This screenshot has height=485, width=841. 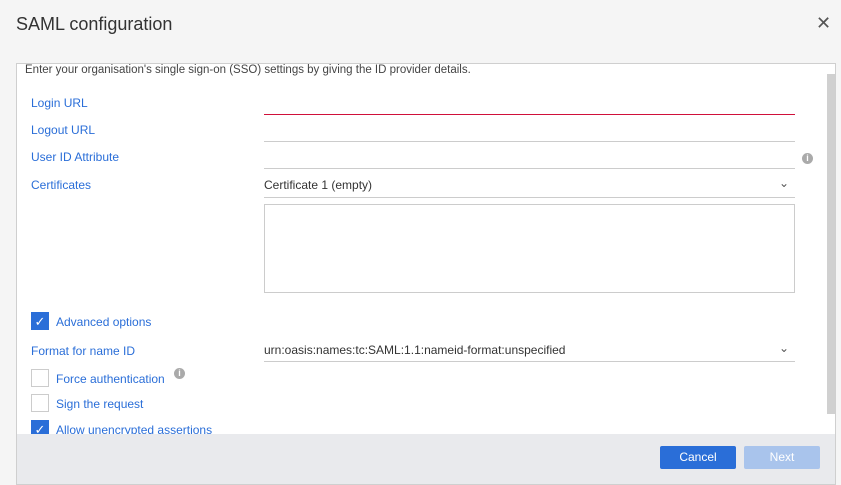 What do you see at coordinates (40, 427) in the screenshot?
I see `allow-unencrypted-checkbox: ✓` at bounding box center [40, 427].